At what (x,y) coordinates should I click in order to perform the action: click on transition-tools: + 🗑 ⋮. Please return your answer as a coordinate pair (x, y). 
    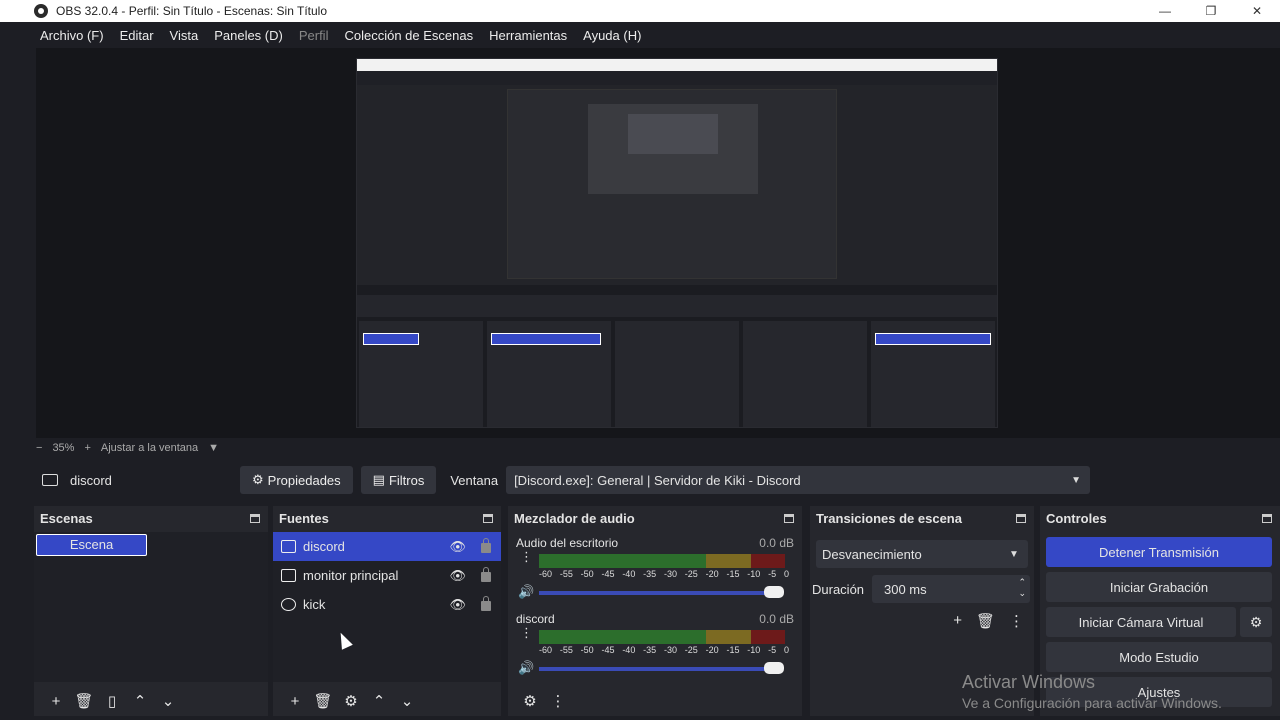
    Looking at the image, I should click on (988, 621).